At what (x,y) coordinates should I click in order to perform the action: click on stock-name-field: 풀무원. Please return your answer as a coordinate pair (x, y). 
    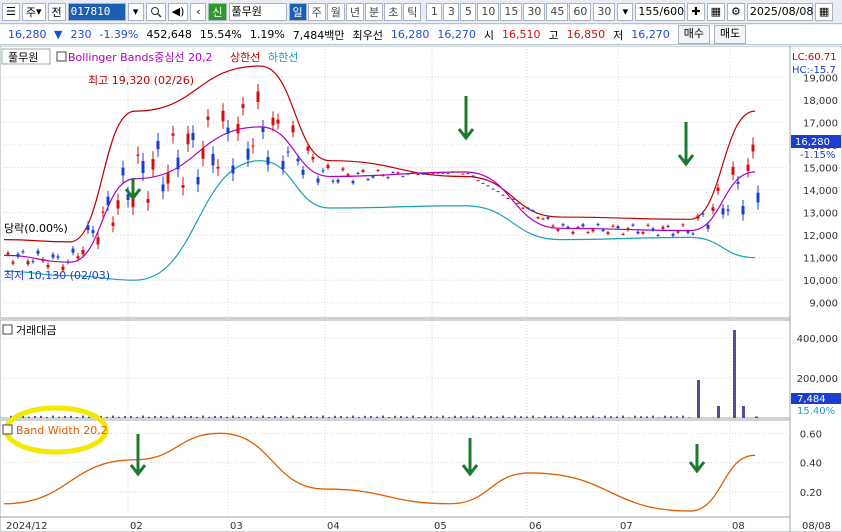
    Looking at the image, I should click on (257, 11).